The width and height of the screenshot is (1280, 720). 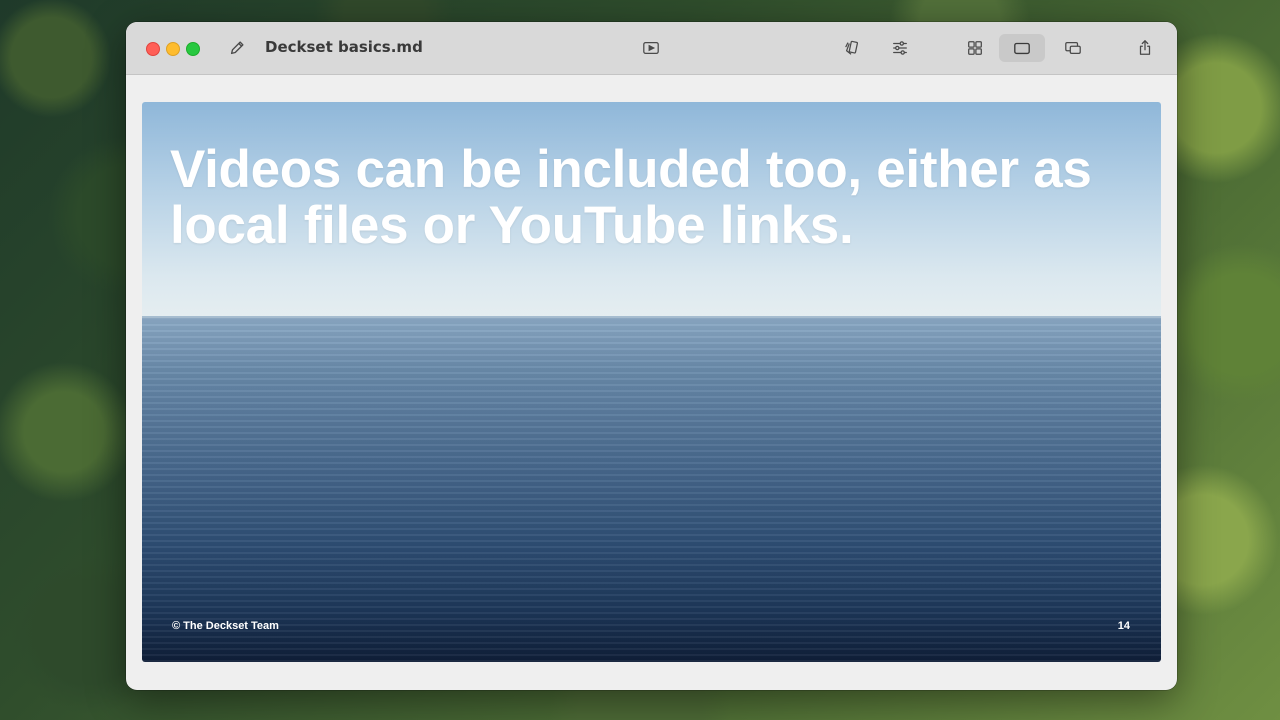 I want to click on play-icon, so click(x=651, y=48).